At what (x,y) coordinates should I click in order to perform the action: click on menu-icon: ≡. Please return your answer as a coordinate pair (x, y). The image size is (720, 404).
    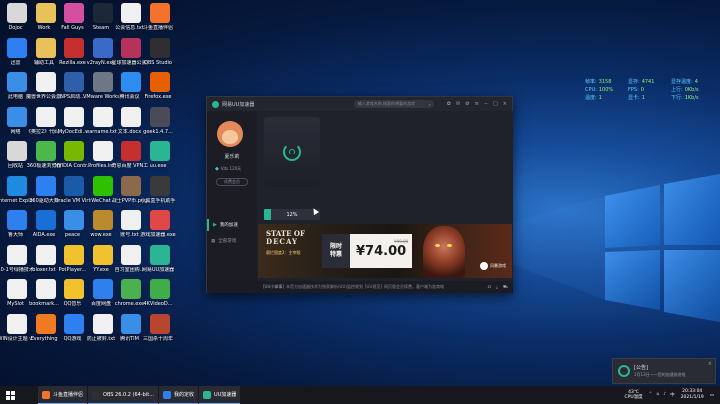
    Looking at the image, I should click on (477, 104).